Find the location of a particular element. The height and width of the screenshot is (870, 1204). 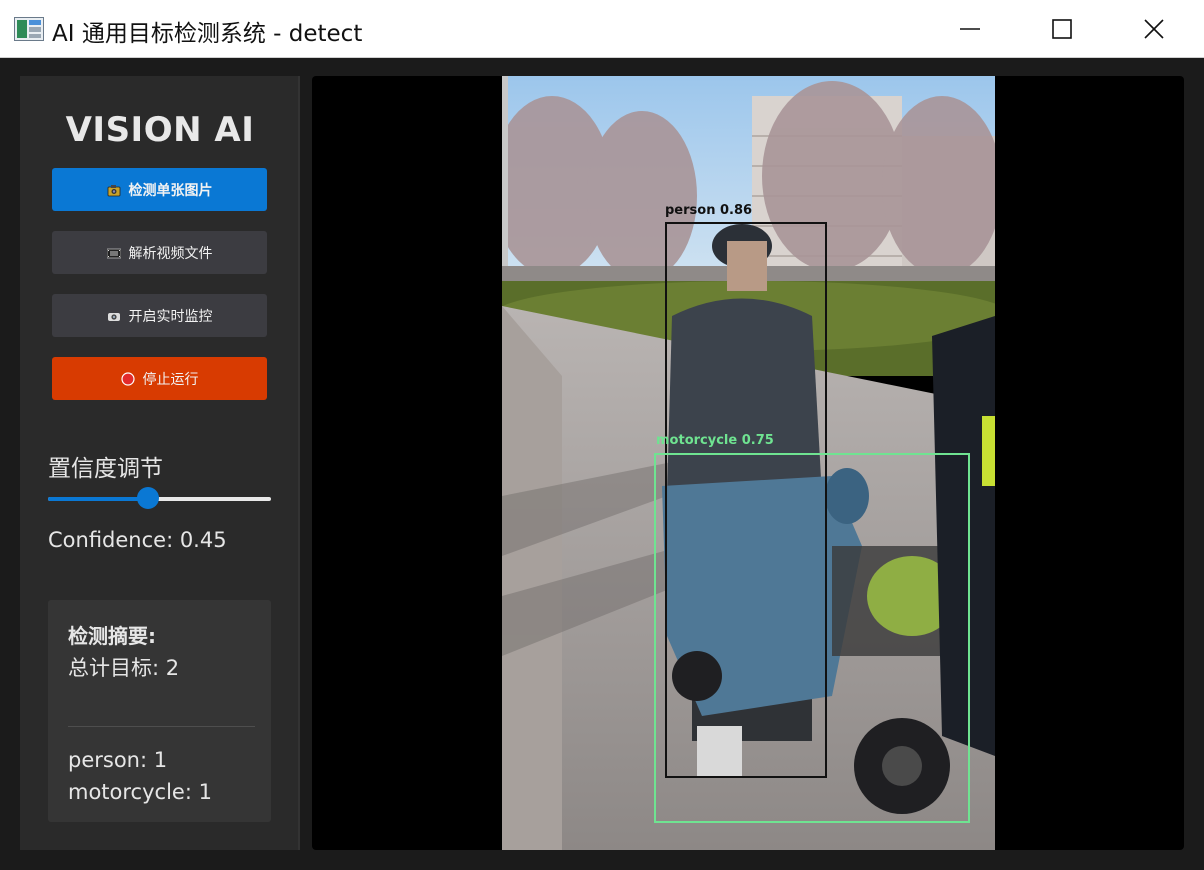

minimize-icon is located at coordinates (970, 29).